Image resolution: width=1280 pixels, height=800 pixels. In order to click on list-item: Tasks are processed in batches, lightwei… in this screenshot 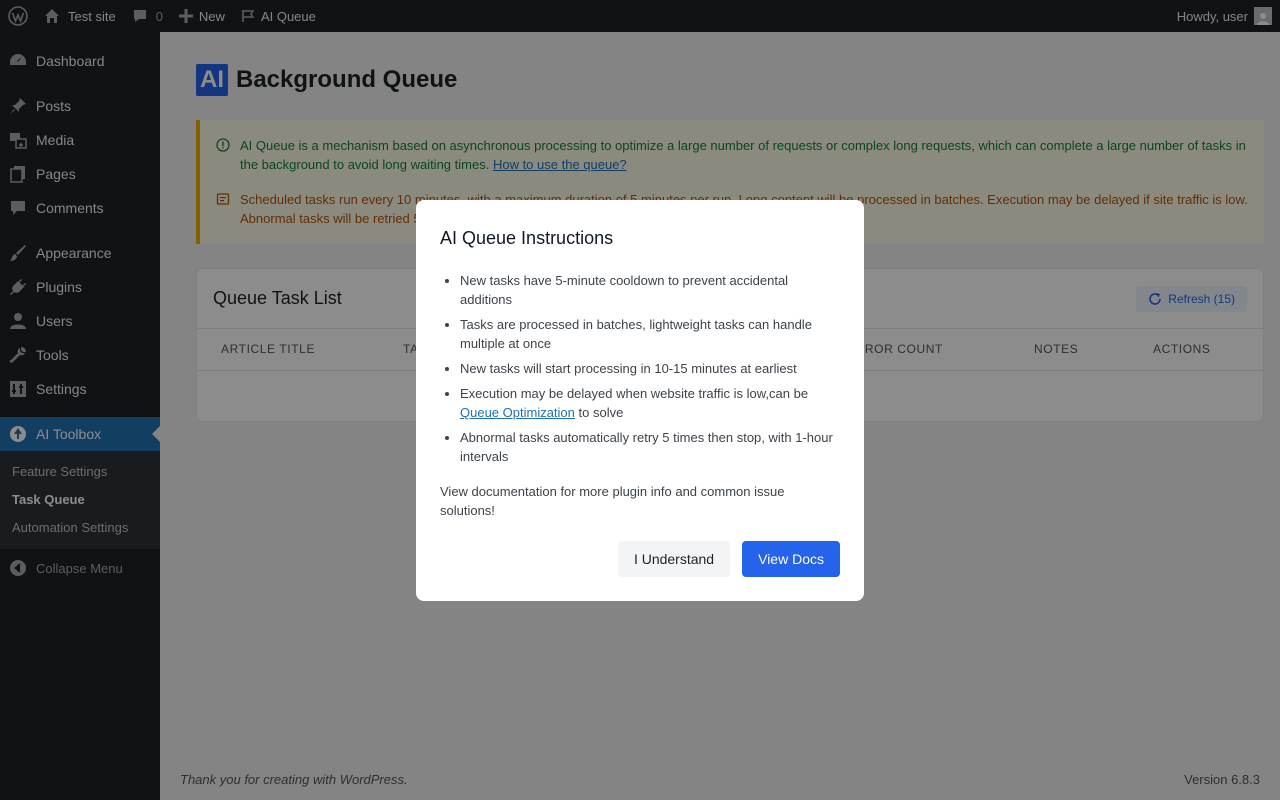, I will do `click(650, 334)`.